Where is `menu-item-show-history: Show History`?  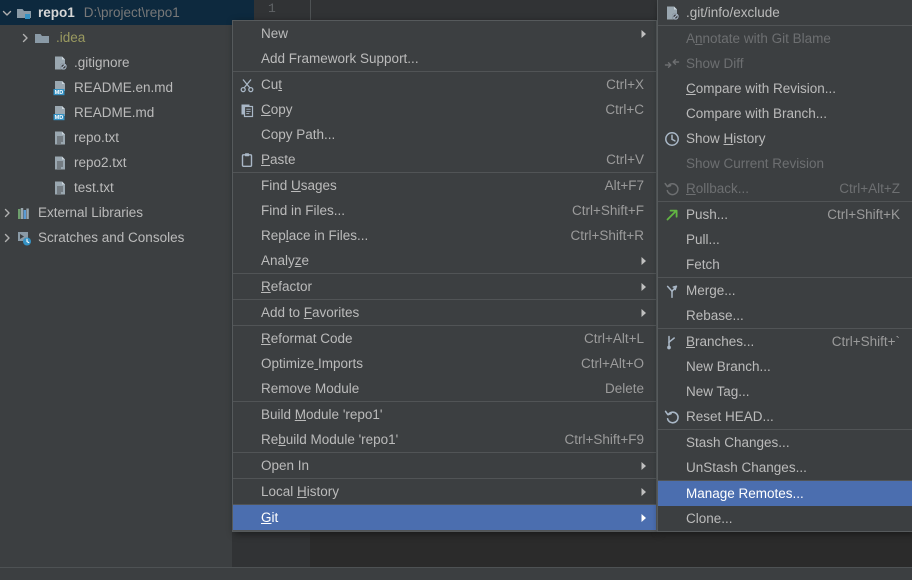 menu-item-show-history: Show History is located at coordinates (785, 138).